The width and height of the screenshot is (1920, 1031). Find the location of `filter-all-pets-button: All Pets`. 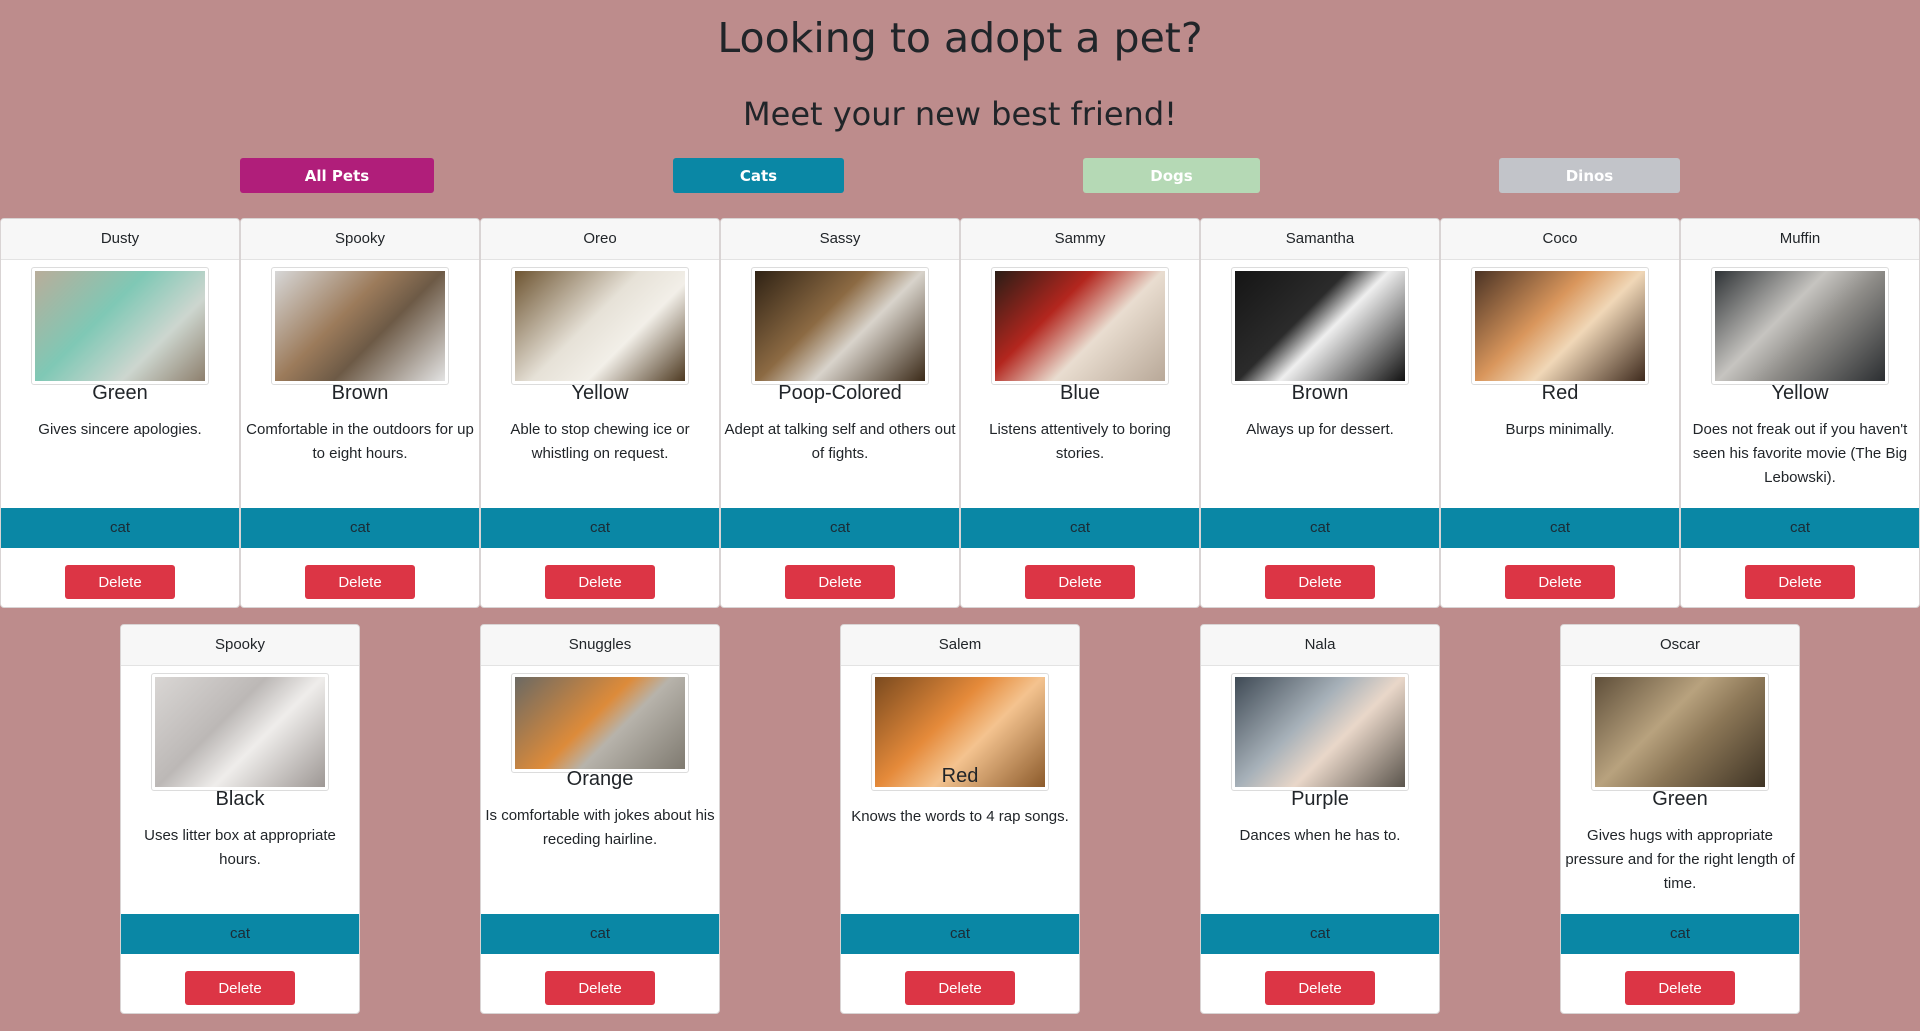

filter-all-pets-button: All Pets is located at coordinates (337, 175).